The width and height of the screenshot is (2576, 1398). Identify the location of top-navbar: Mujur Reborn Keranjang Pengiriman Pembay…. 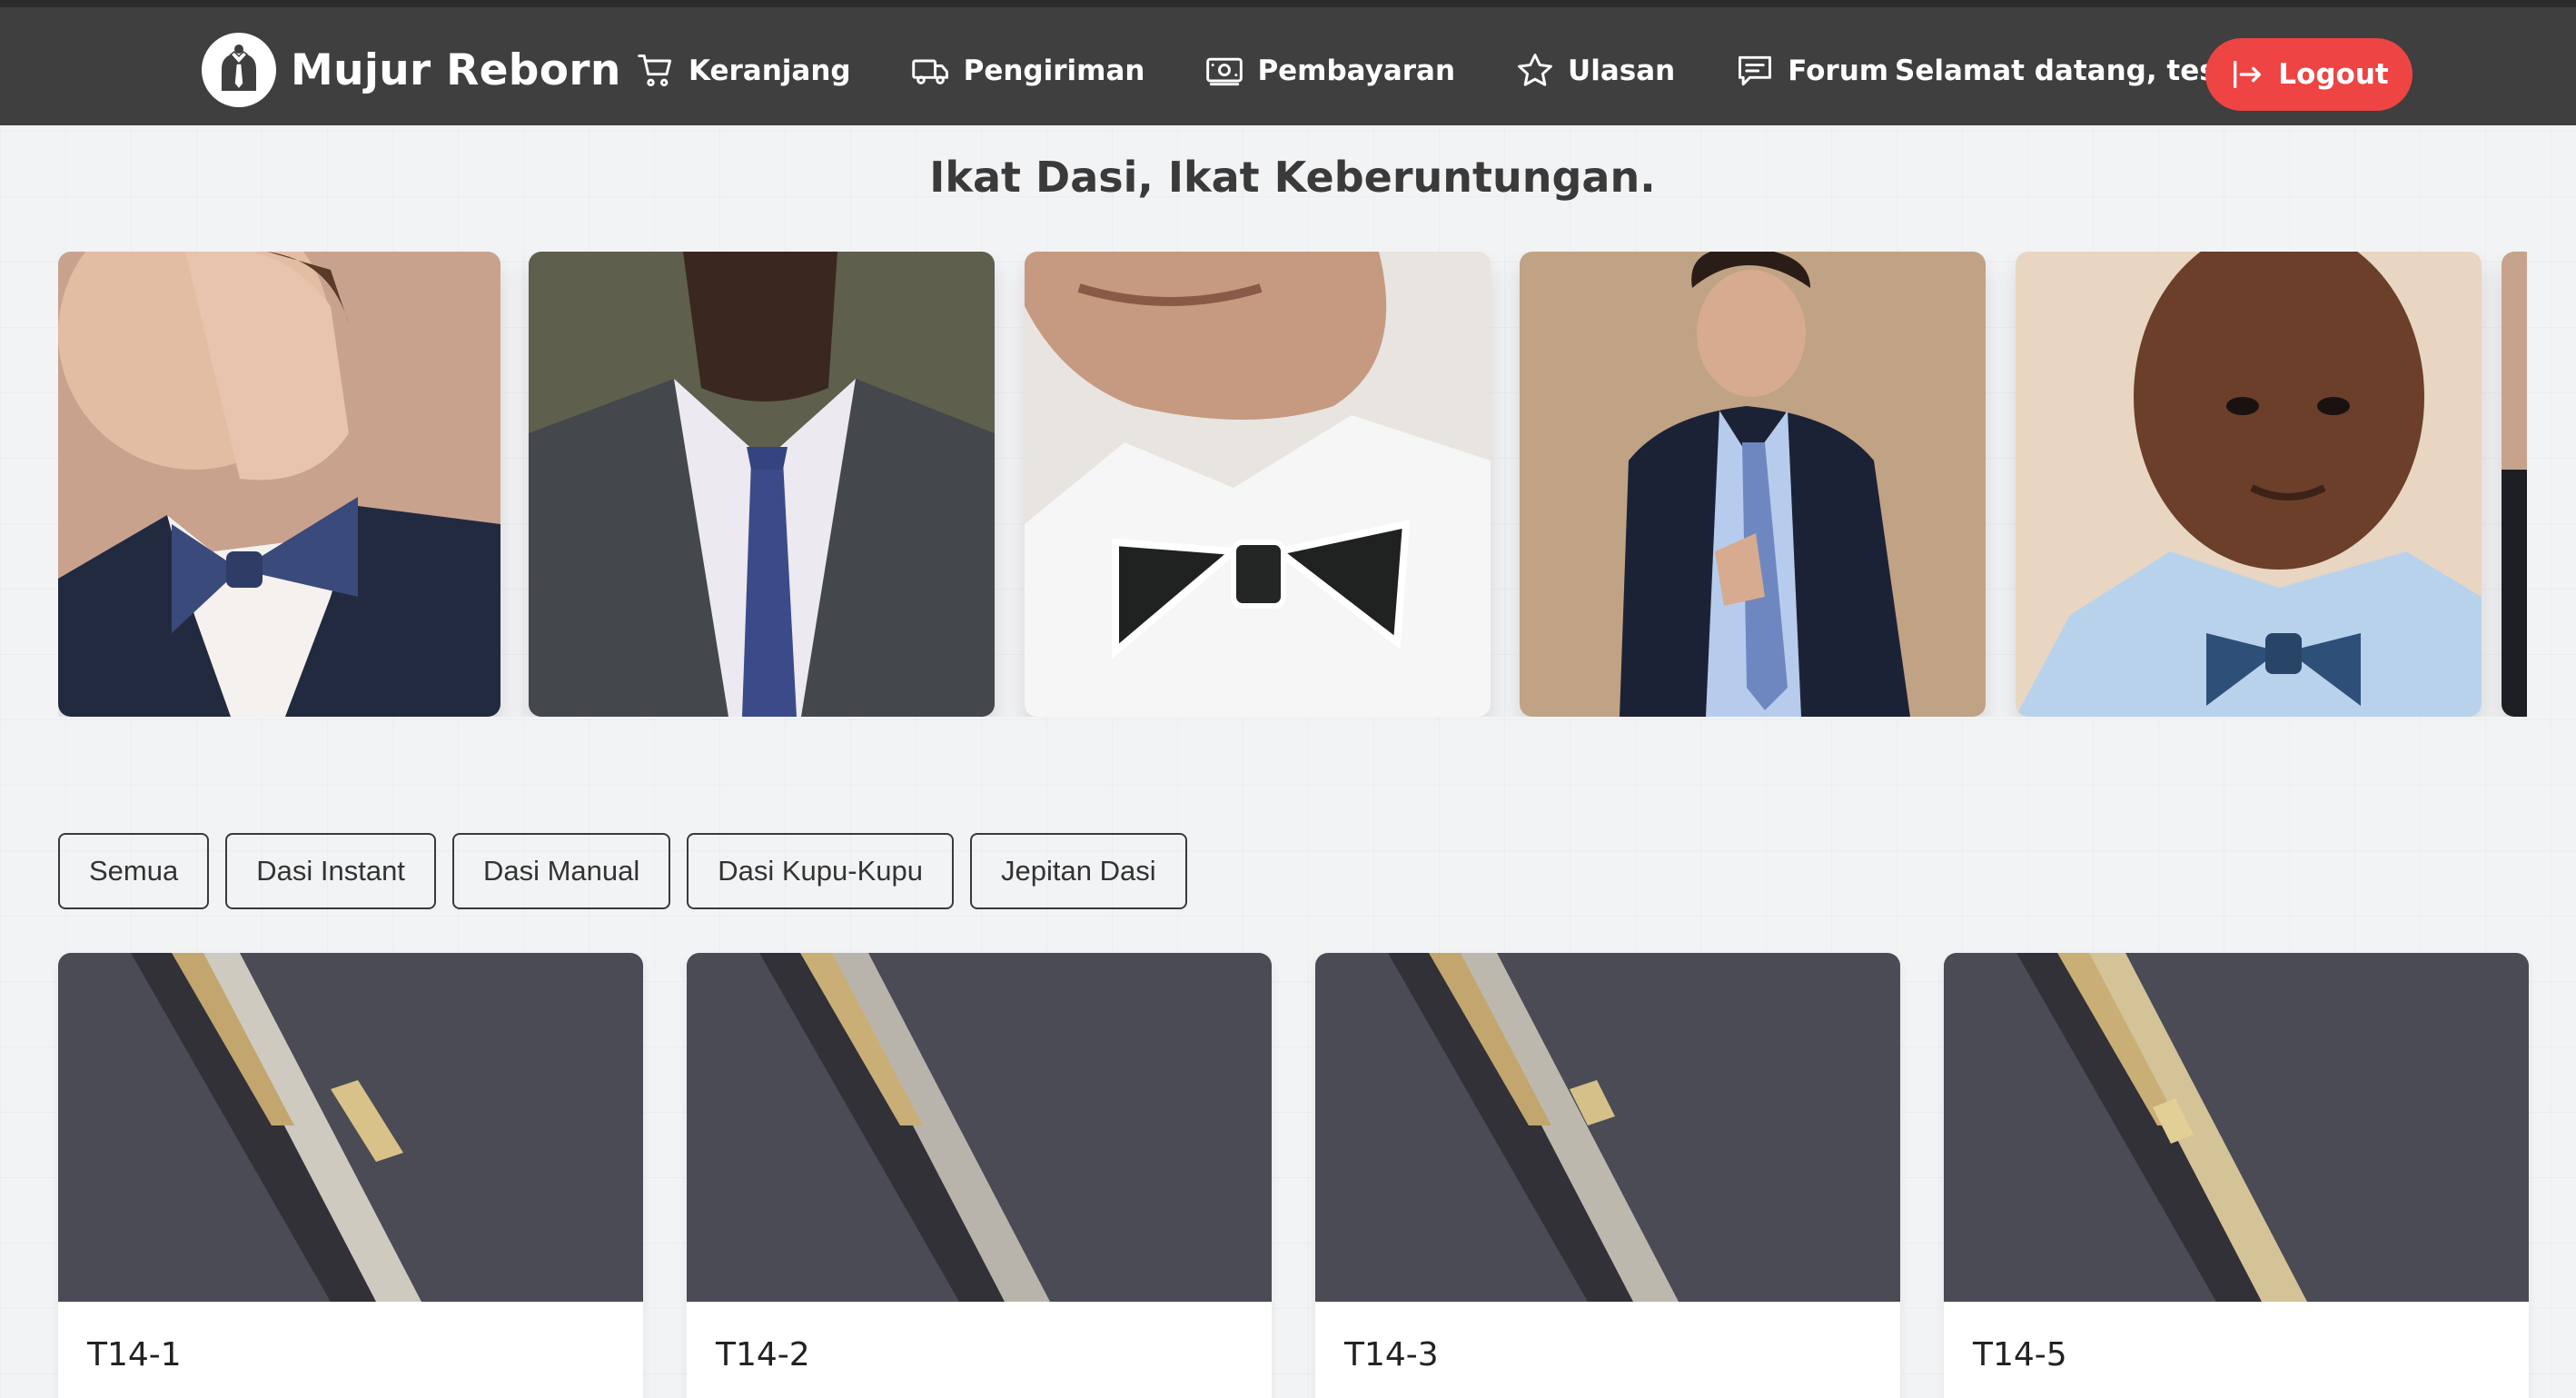
(1288, 62).